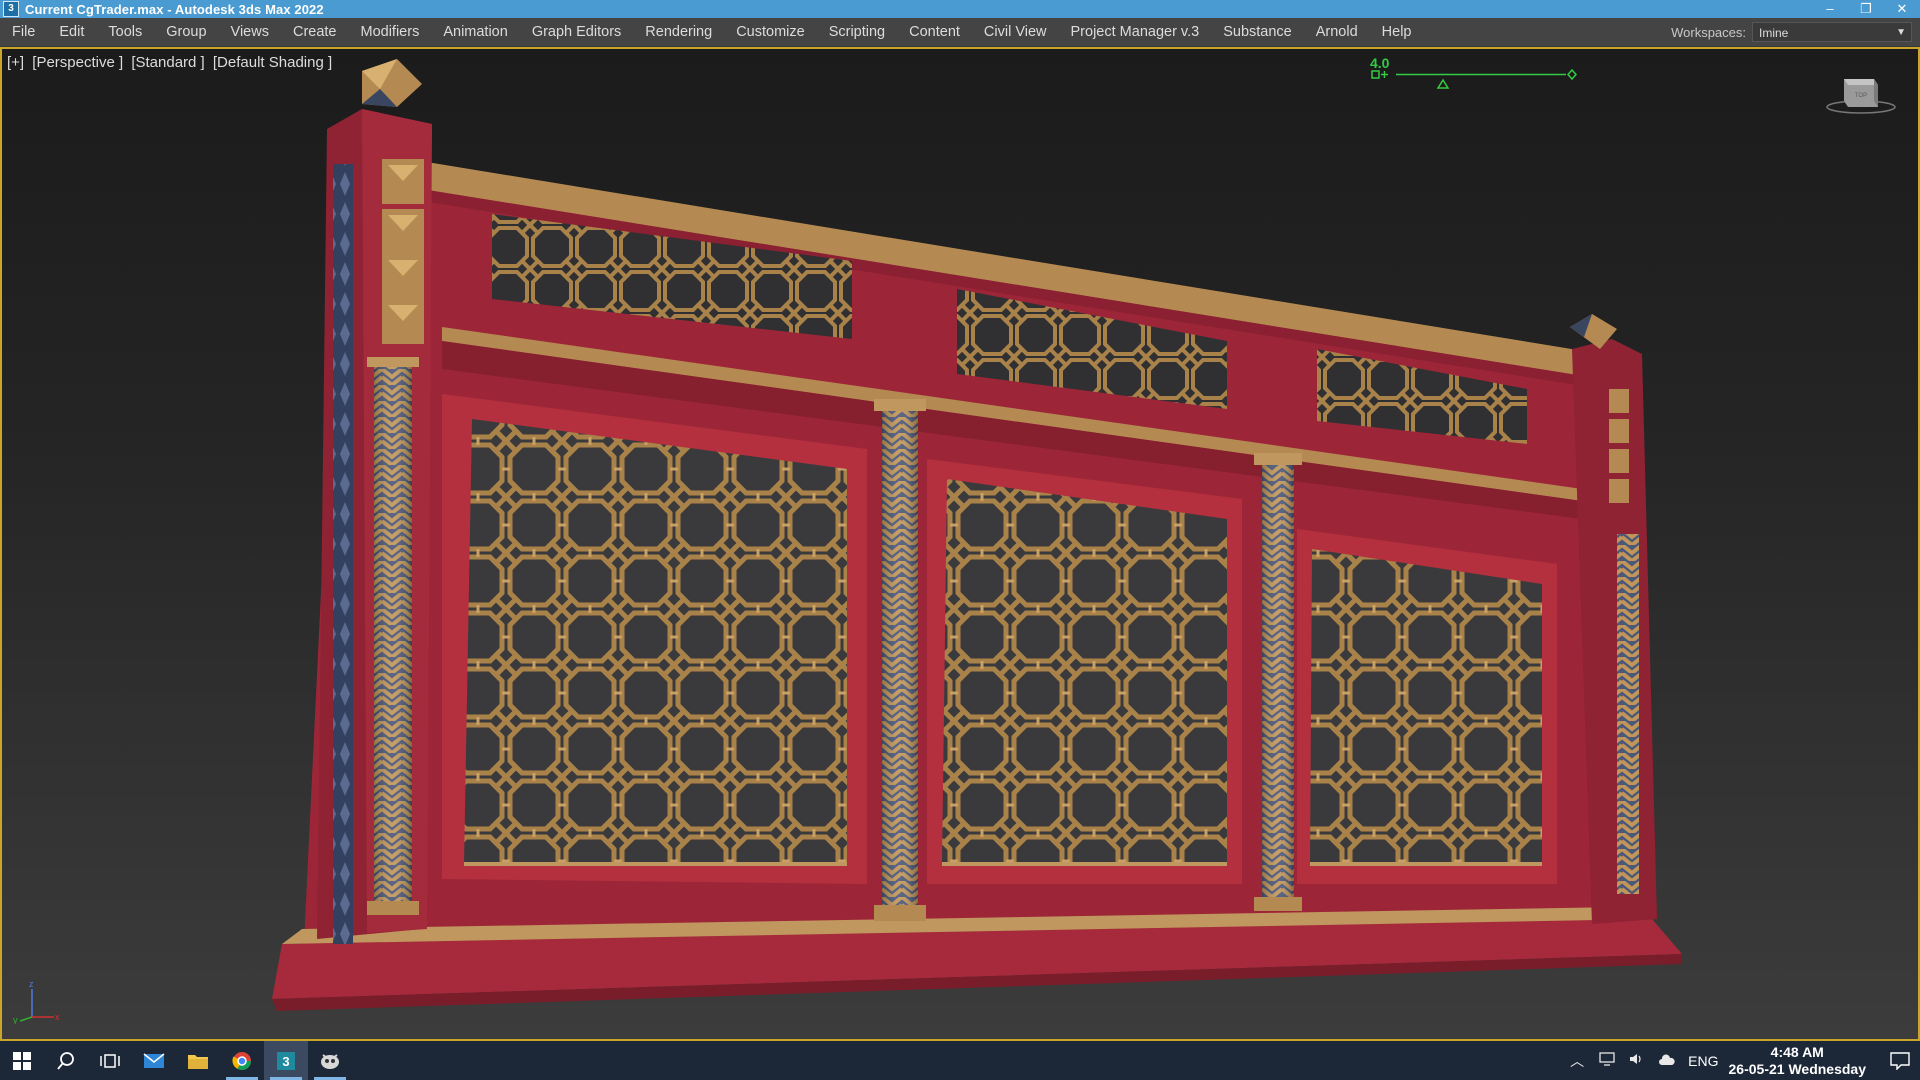  What do you see at coordinates (1901, 32) in the screenshot?
I see `chevron-down-icon: ▼` at bounding box center [1901, 32].